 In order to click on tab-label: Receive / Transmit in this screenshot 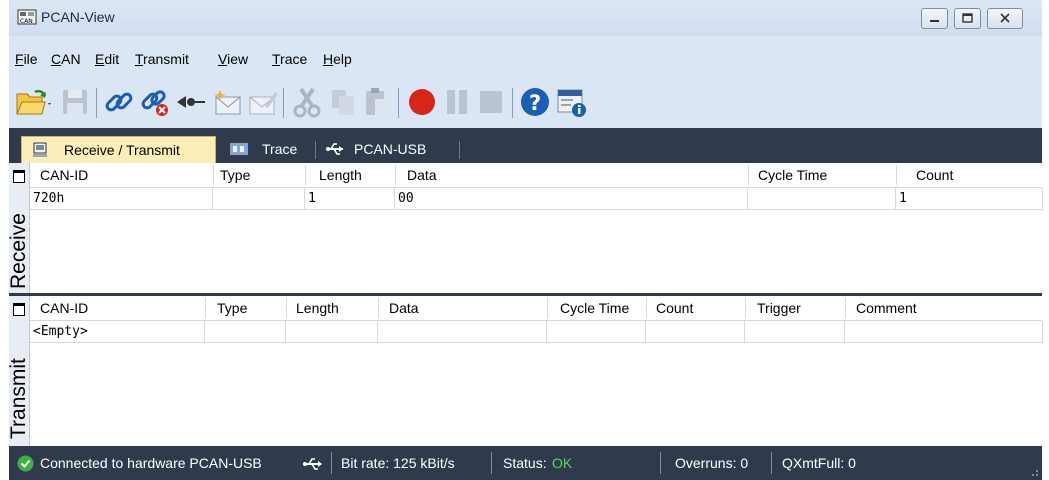, I will do `click(122, 150)`.